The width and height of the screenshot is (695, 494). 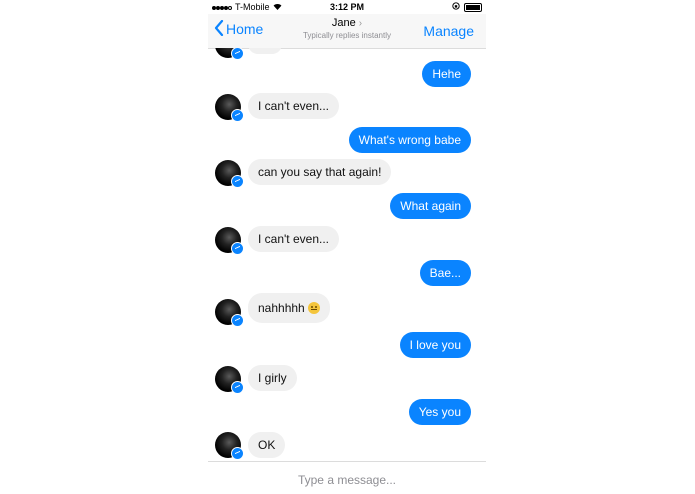 I want to click on clock: 3:12 PM, so click(x=346, y=7).